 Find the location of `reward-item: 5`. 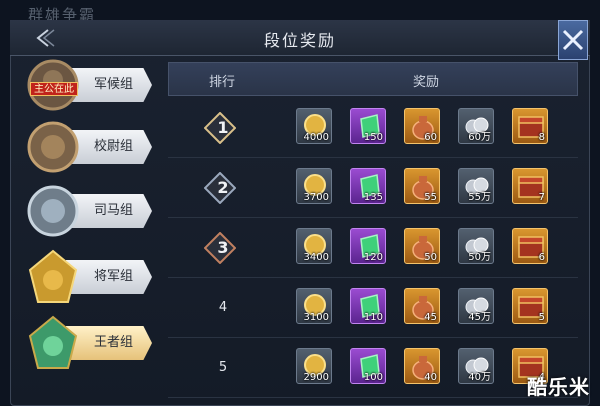

reward-item: 5 is located at coordinates (530, 306).